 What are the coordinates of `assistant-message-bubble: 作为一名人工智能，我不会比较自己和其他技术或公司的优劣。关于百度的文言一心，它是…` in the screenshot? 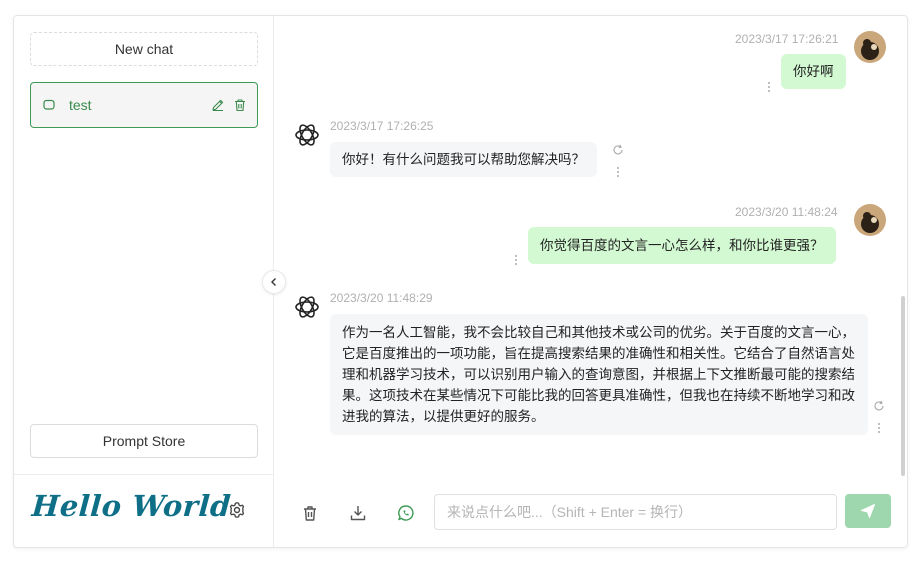 It's located at (599, 374).